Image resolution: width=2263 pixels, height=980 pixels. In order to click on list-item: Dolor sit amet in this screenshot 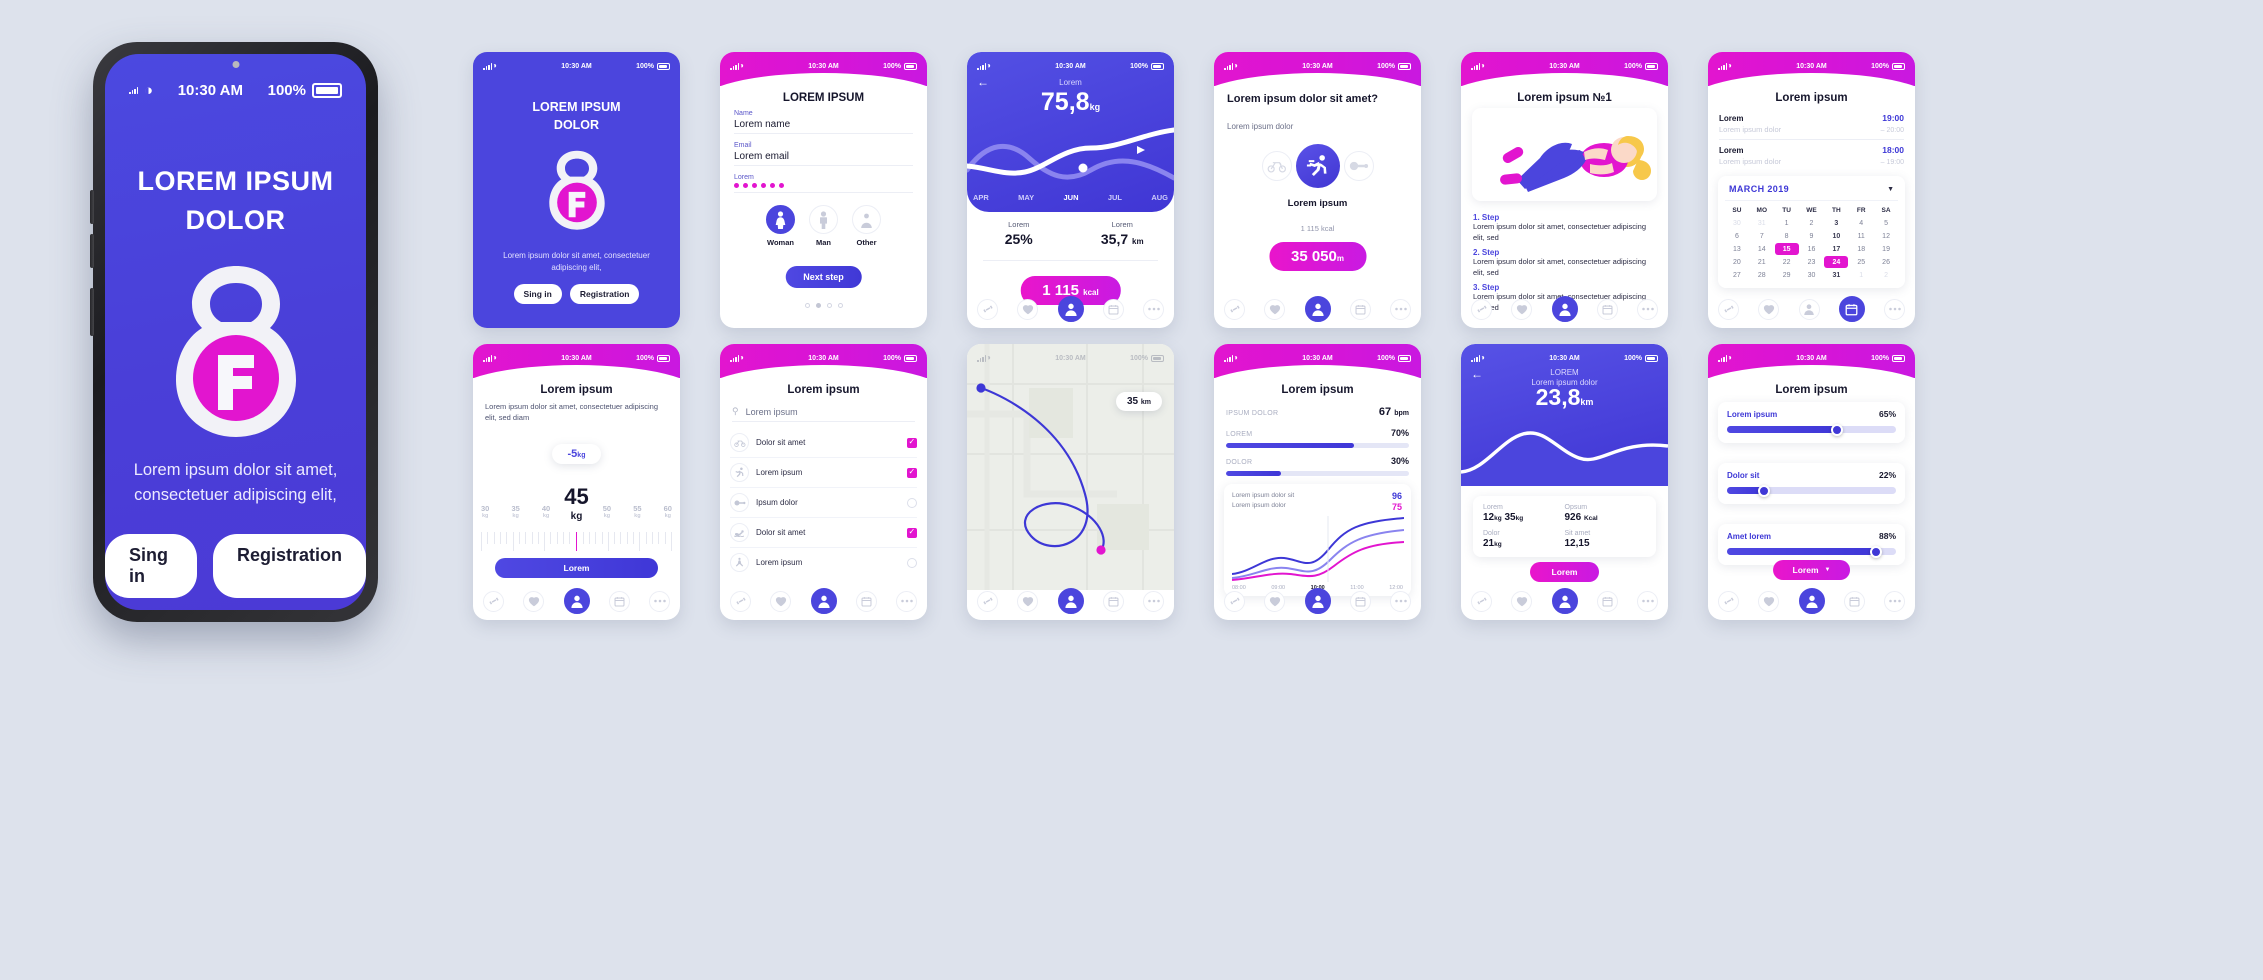, I will do `click(823, 533)`.